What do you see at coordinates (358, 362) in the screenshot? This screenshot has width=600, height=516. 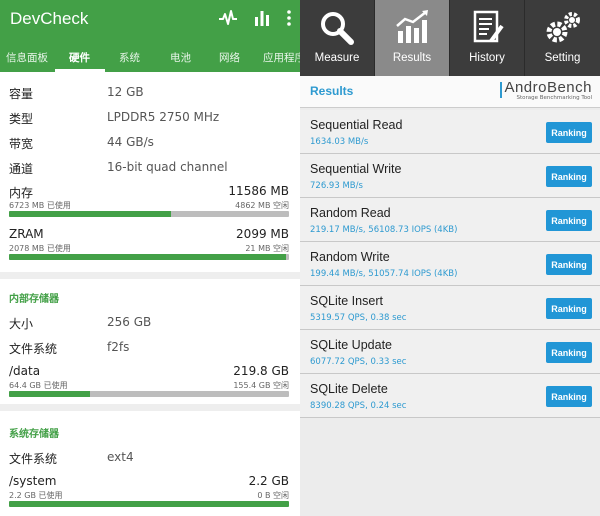 I see `result-value: 6077.72 QPS, 0.33 sec` at bounding box center [358, 362].